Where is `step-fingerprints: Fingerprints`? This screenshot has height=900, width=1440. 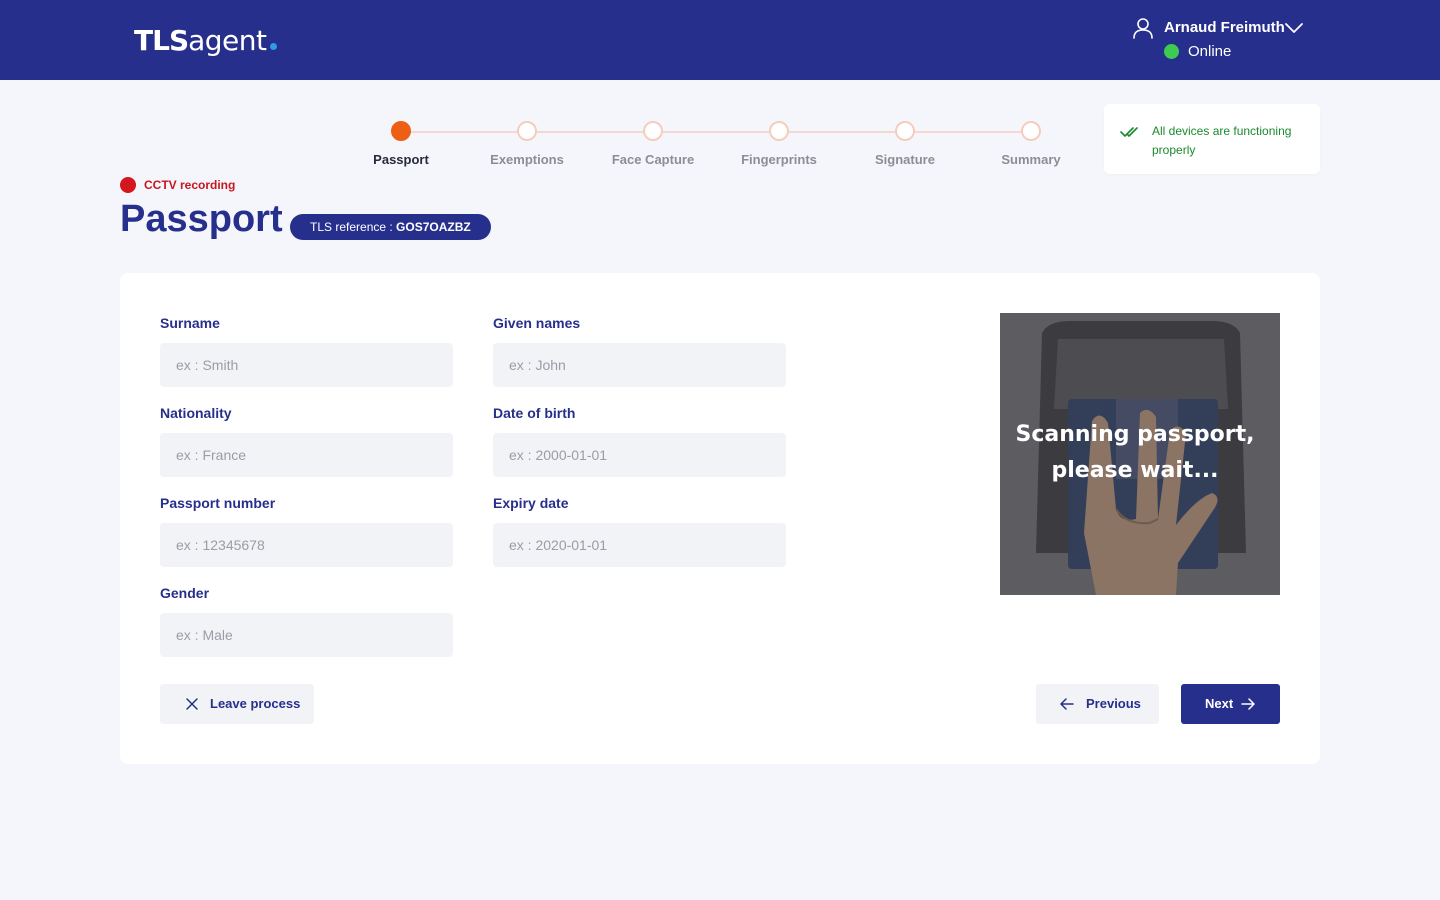
step-fingerprints: Fingerprints is located at coordinates (779, 144).